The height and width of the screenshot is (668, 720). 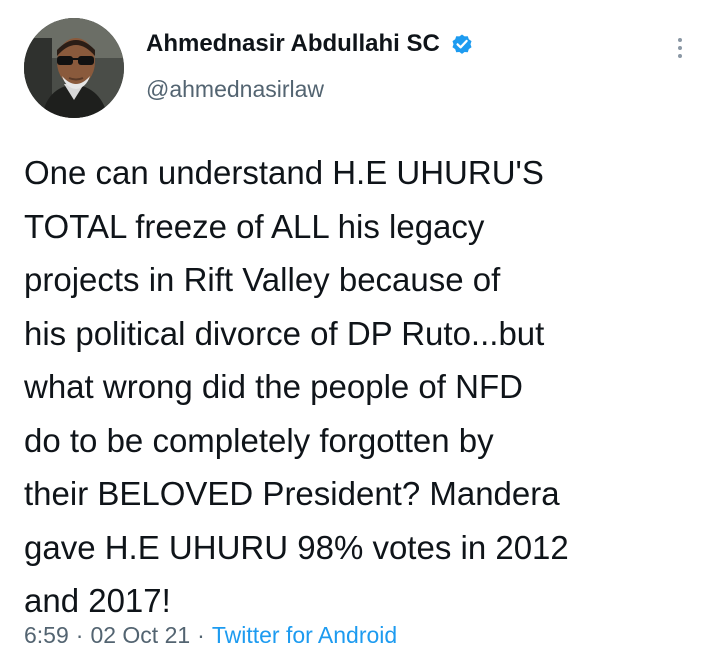 I want to click on tweet-date: 02 Oct 21, so click(x=140, y=635).